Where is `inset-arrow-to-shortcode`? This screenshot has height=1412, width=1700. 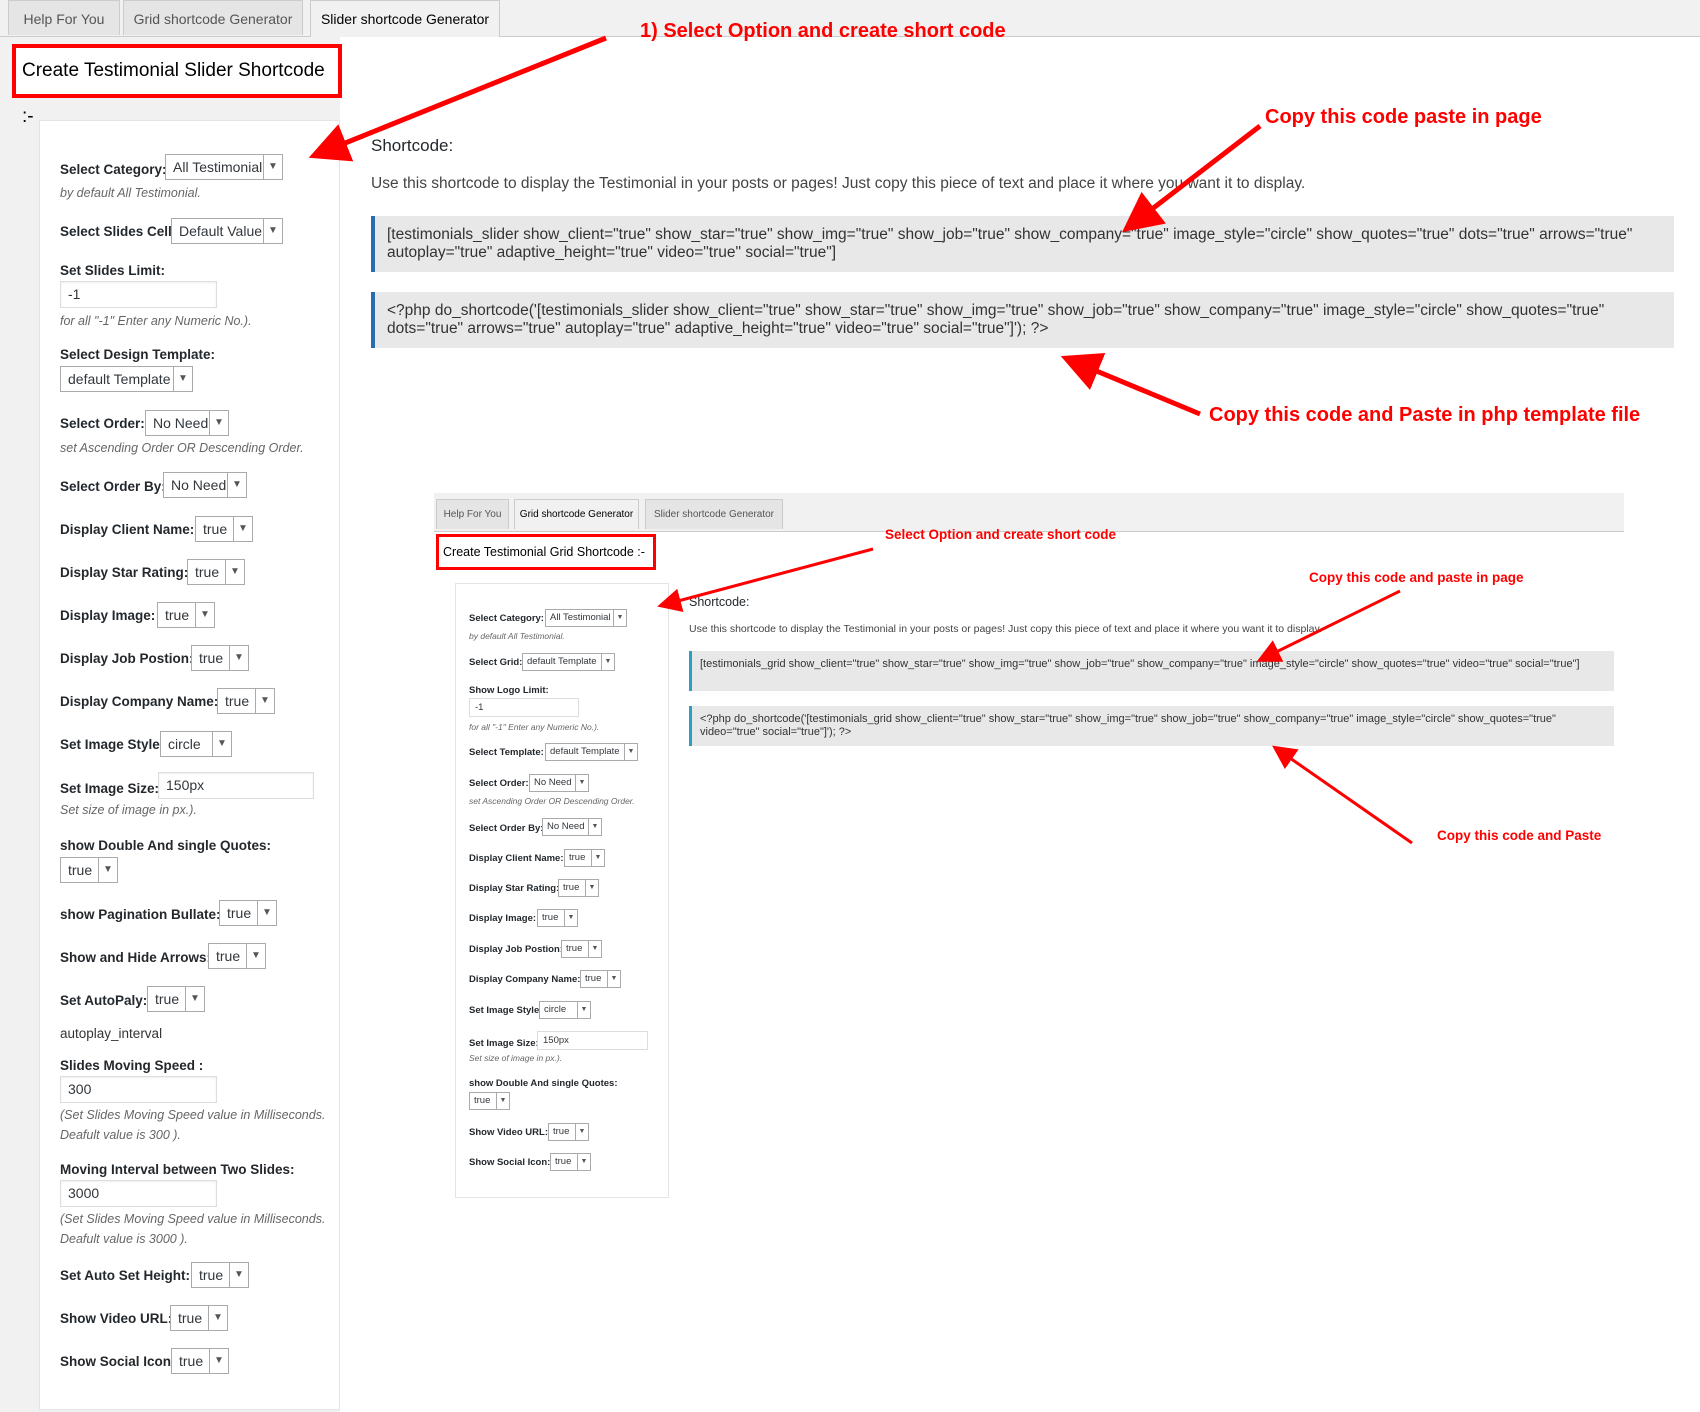 inset-arrow-to-shortcode is located at coordinates (1328, 625).